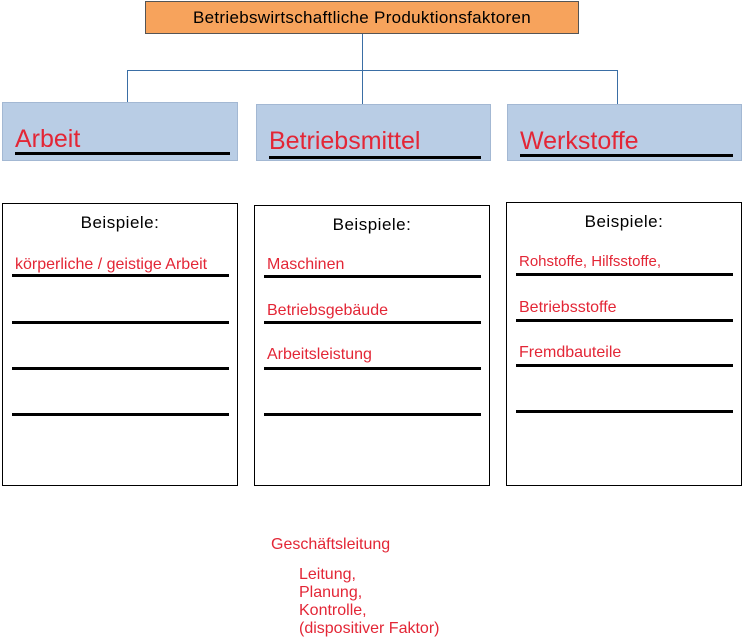 The width and height of the screenshot is (743, 644). What do you see at coordinates (327, 574) in the screenshot?
I see `note-line: Leitung,` at bounding box center [327, 574].